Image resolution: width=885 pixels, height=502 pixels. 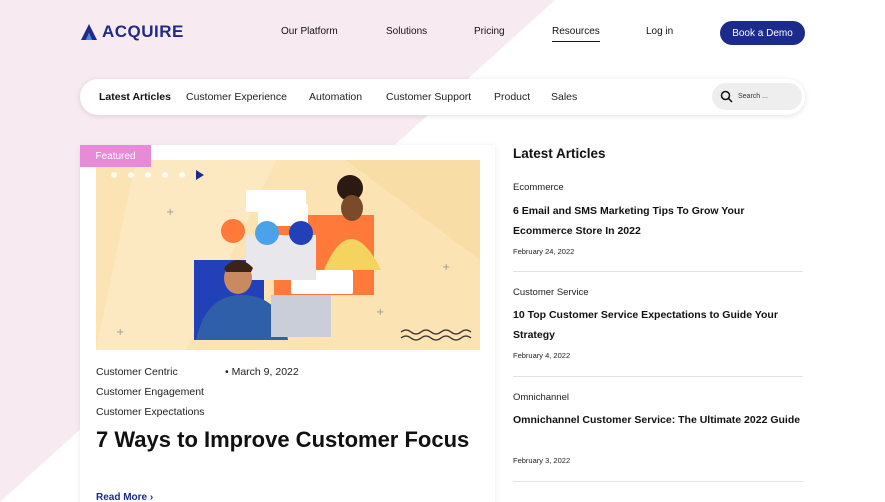 I want to click on category-product: Product, so click(x=512, y=97).